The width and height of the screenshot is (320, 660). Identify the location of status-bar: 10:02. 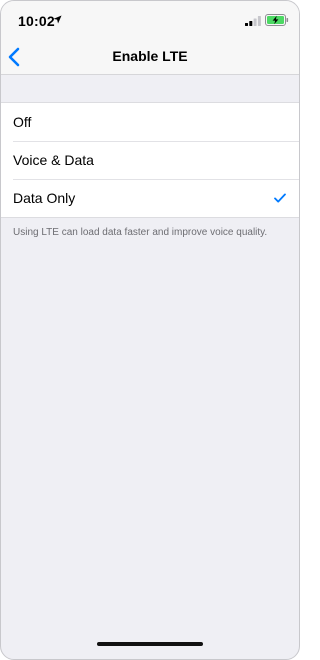
(150, 21).